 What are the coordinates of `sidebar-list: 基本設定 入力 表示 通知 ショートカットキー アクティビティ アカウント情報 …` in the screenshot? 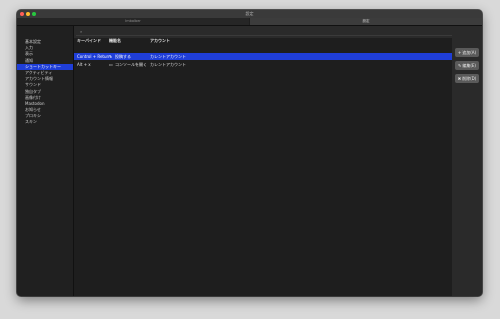 It's located at (45, 82).